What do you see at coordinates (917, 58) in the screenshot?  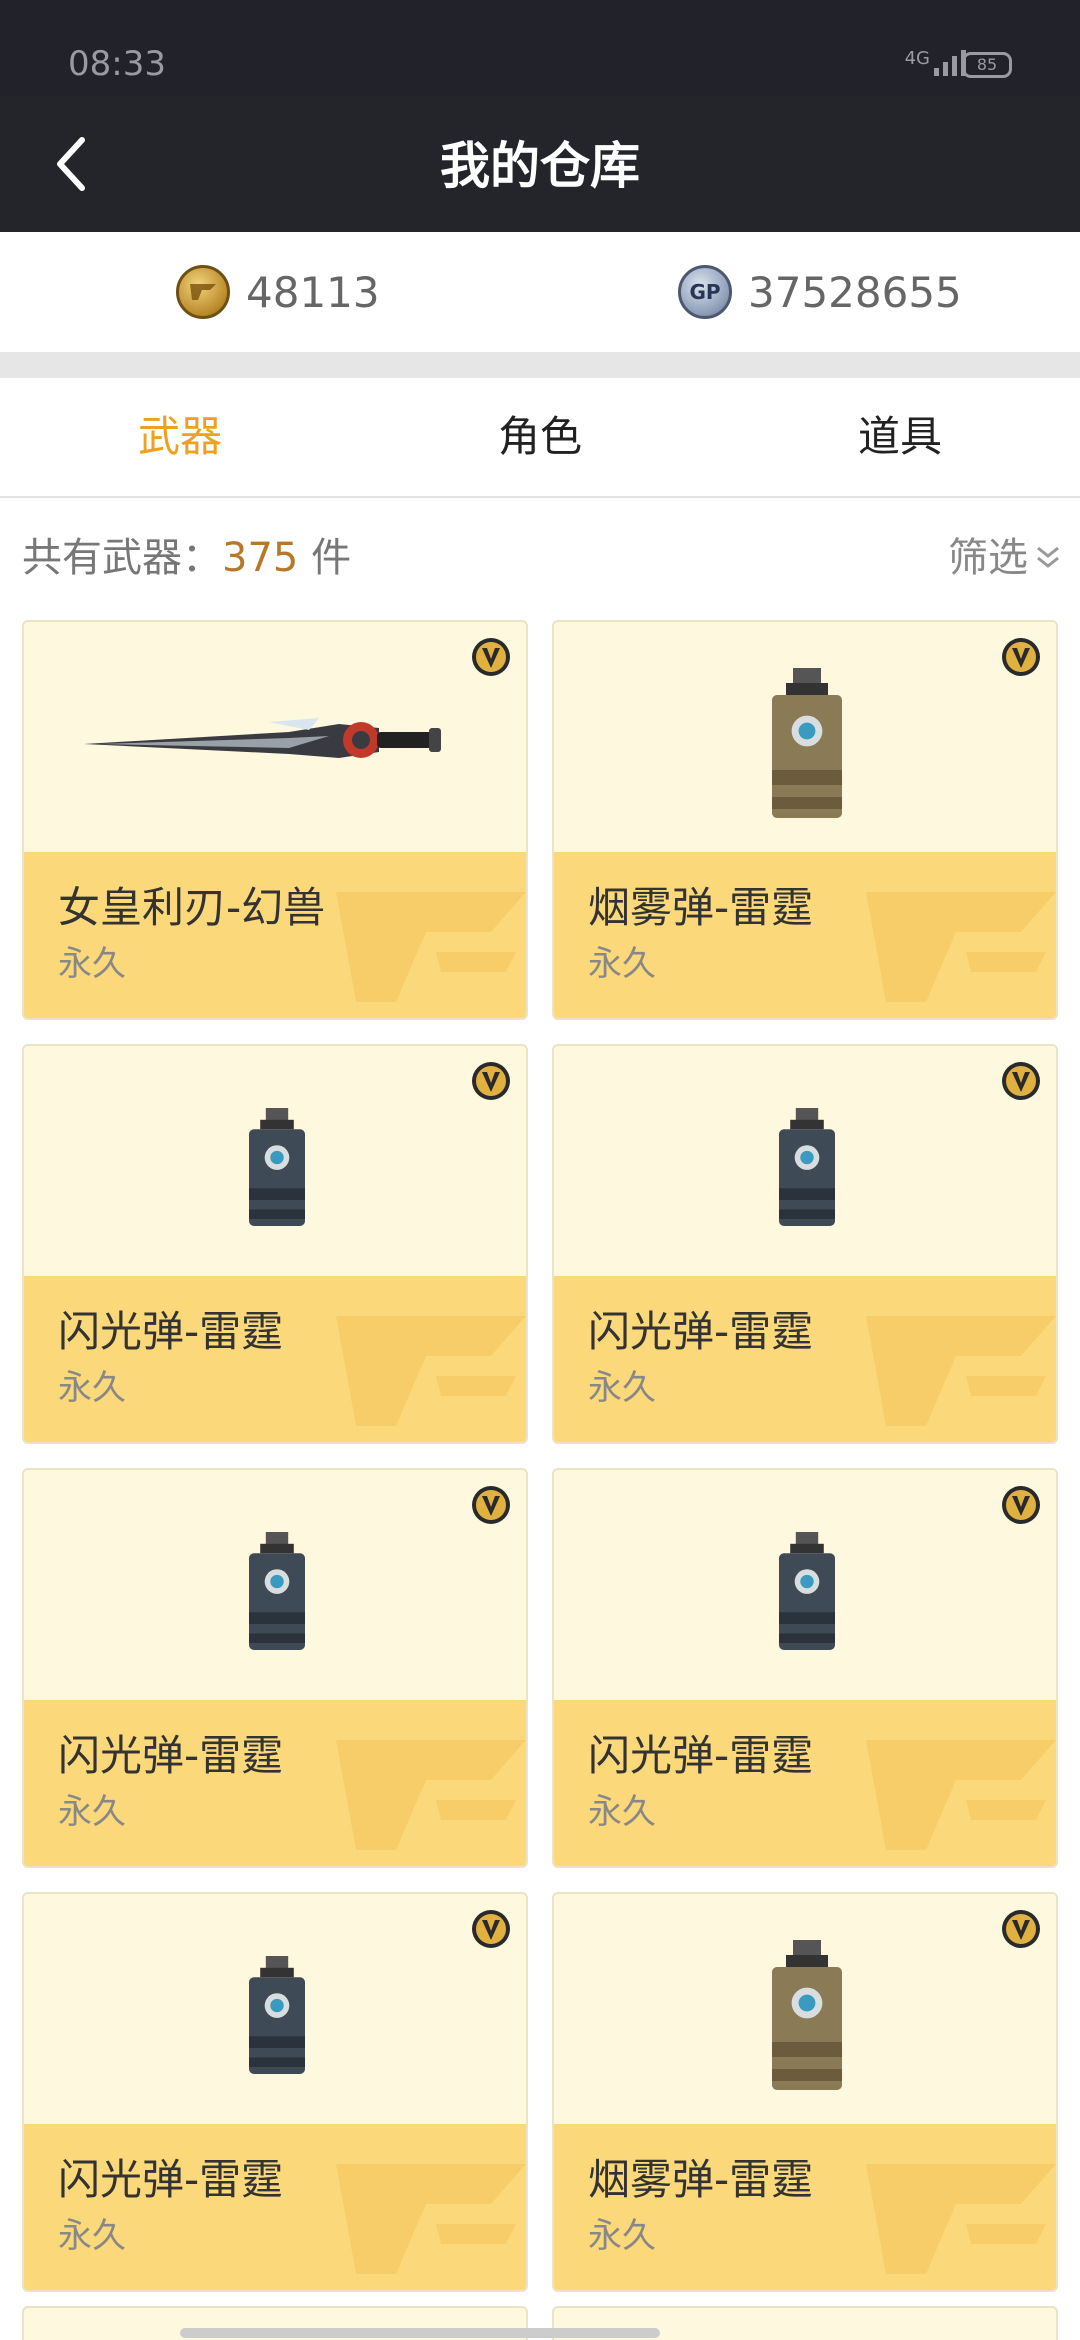 I see `network-label: 4G` at bounding box center [917, 58].